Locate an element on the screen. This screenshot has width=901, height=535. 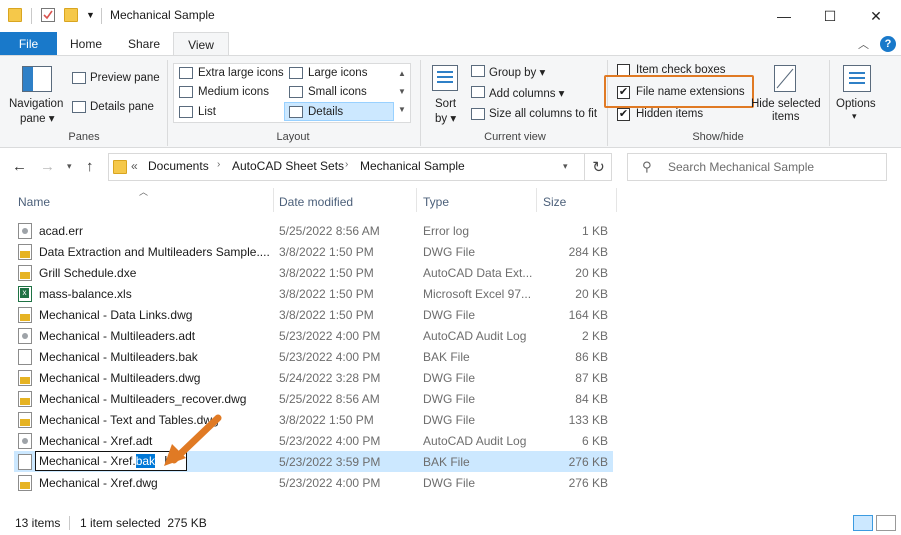
file-name: Mechanical - Xref.dwg is located at coordinates (98, 483).